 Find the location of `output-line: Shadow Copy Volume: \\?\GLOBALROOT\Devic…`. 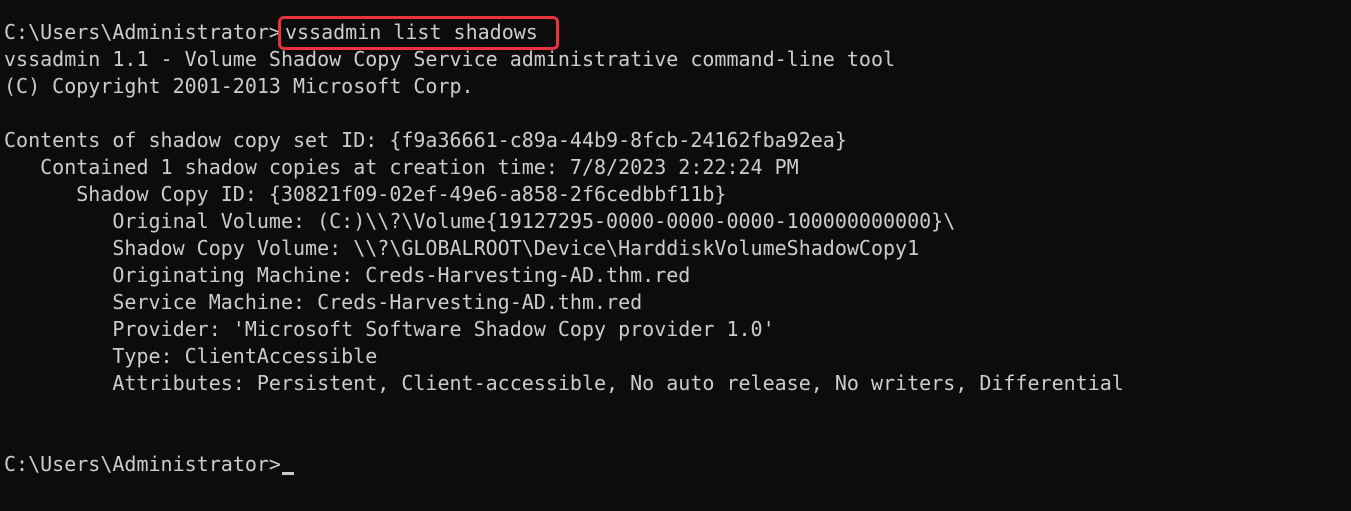

output-line: Shadow Copy Volume: \\?\GLOBALROOT\Devic… is located at coordinates (462, 248).